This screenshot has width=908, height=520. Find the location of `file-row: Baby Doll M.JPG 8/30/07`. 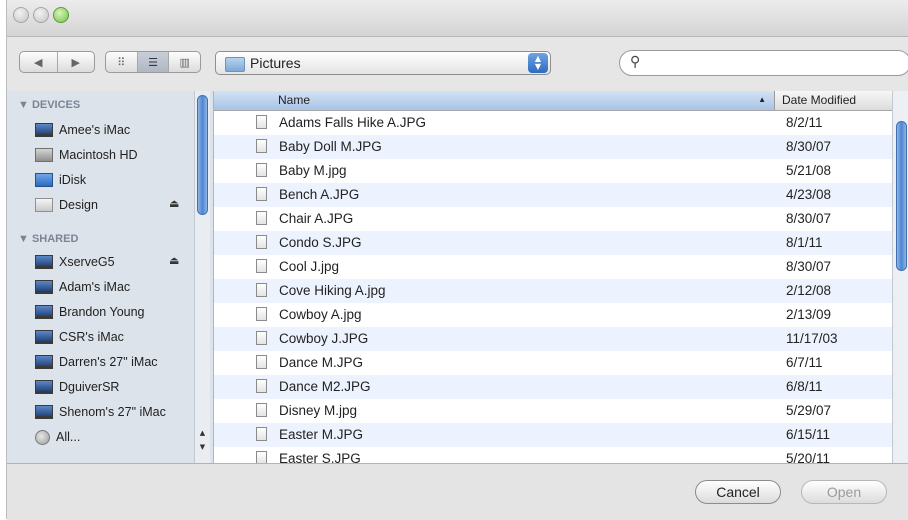

file-row: Baby Doll M.JPG 8/30/07 is located at coordinates (553, 147).